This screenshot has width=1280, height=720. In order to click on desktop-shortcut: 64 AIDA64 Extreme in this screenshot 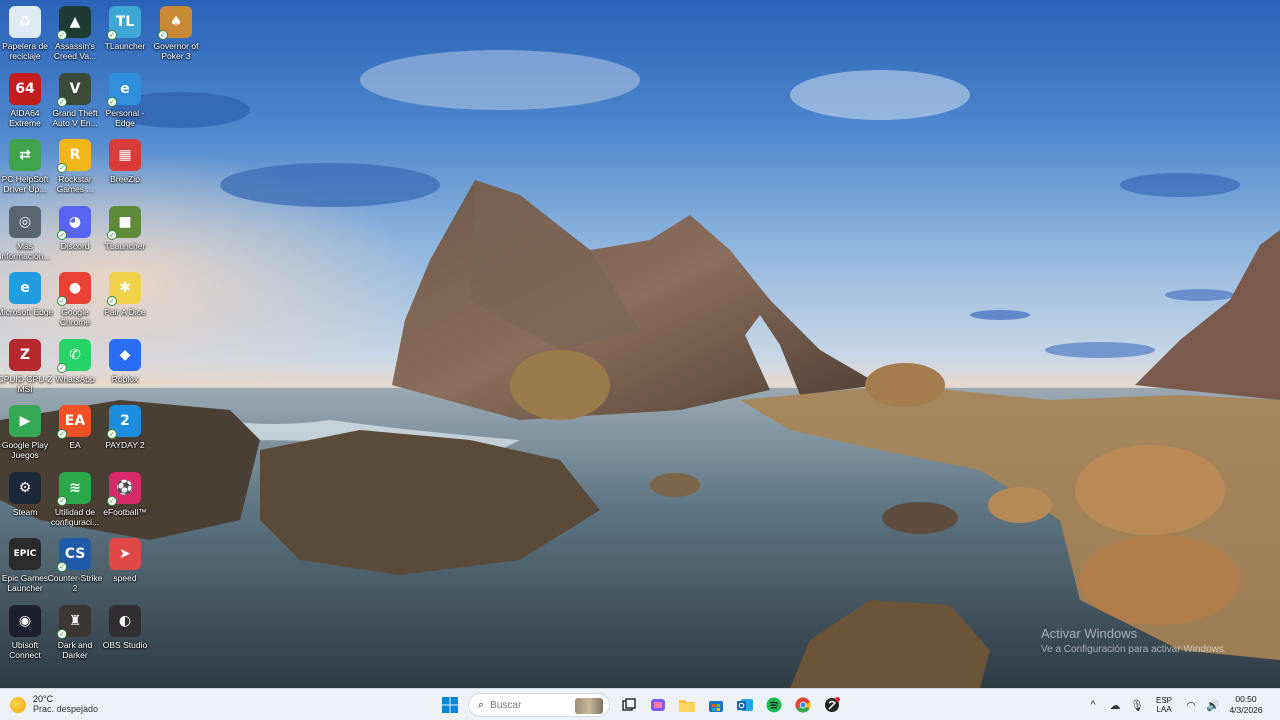, I will do `click(25, 101)`.